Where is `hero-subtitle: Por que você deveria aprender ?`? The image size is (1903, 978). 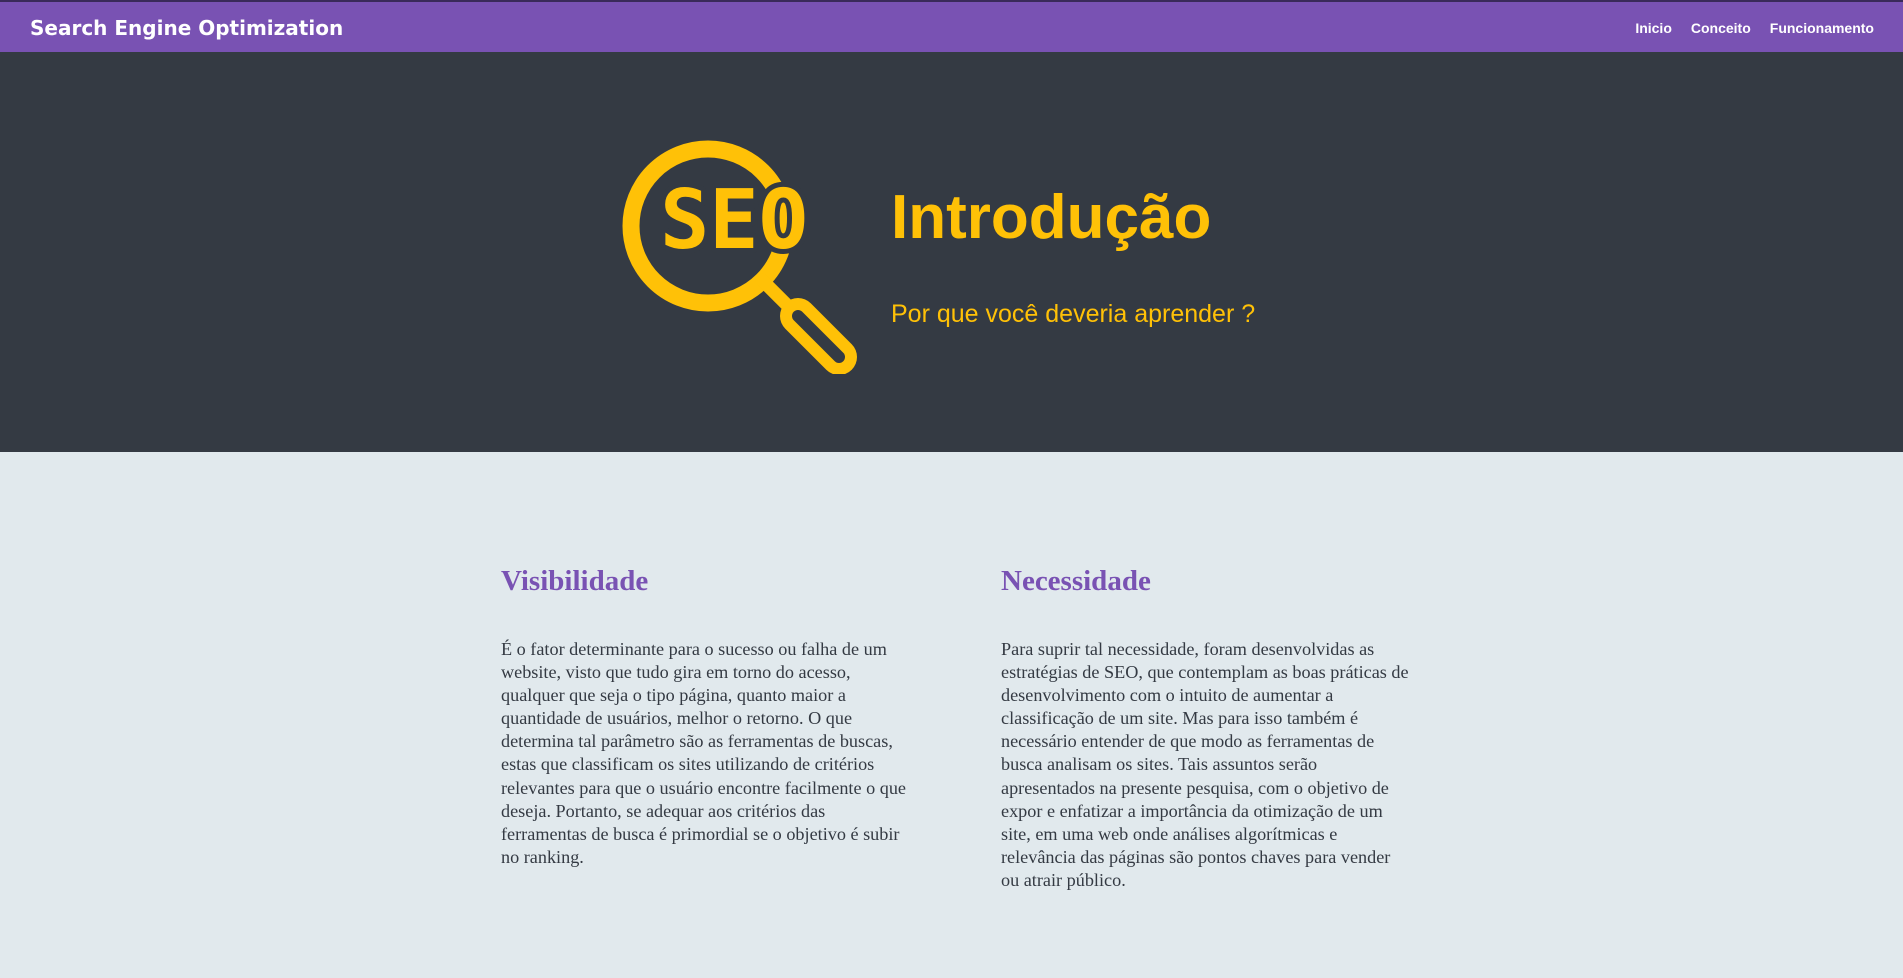 hero-subtitle: Por que você deveria aprender ? is located at coordinates (1073, 314).